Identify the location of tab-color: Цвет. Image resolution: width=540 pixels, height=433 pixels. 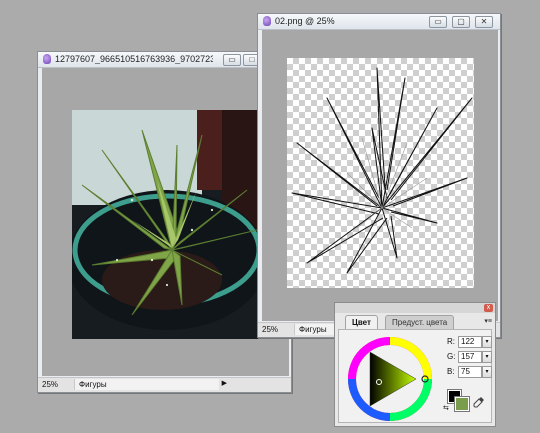
(361, 322).